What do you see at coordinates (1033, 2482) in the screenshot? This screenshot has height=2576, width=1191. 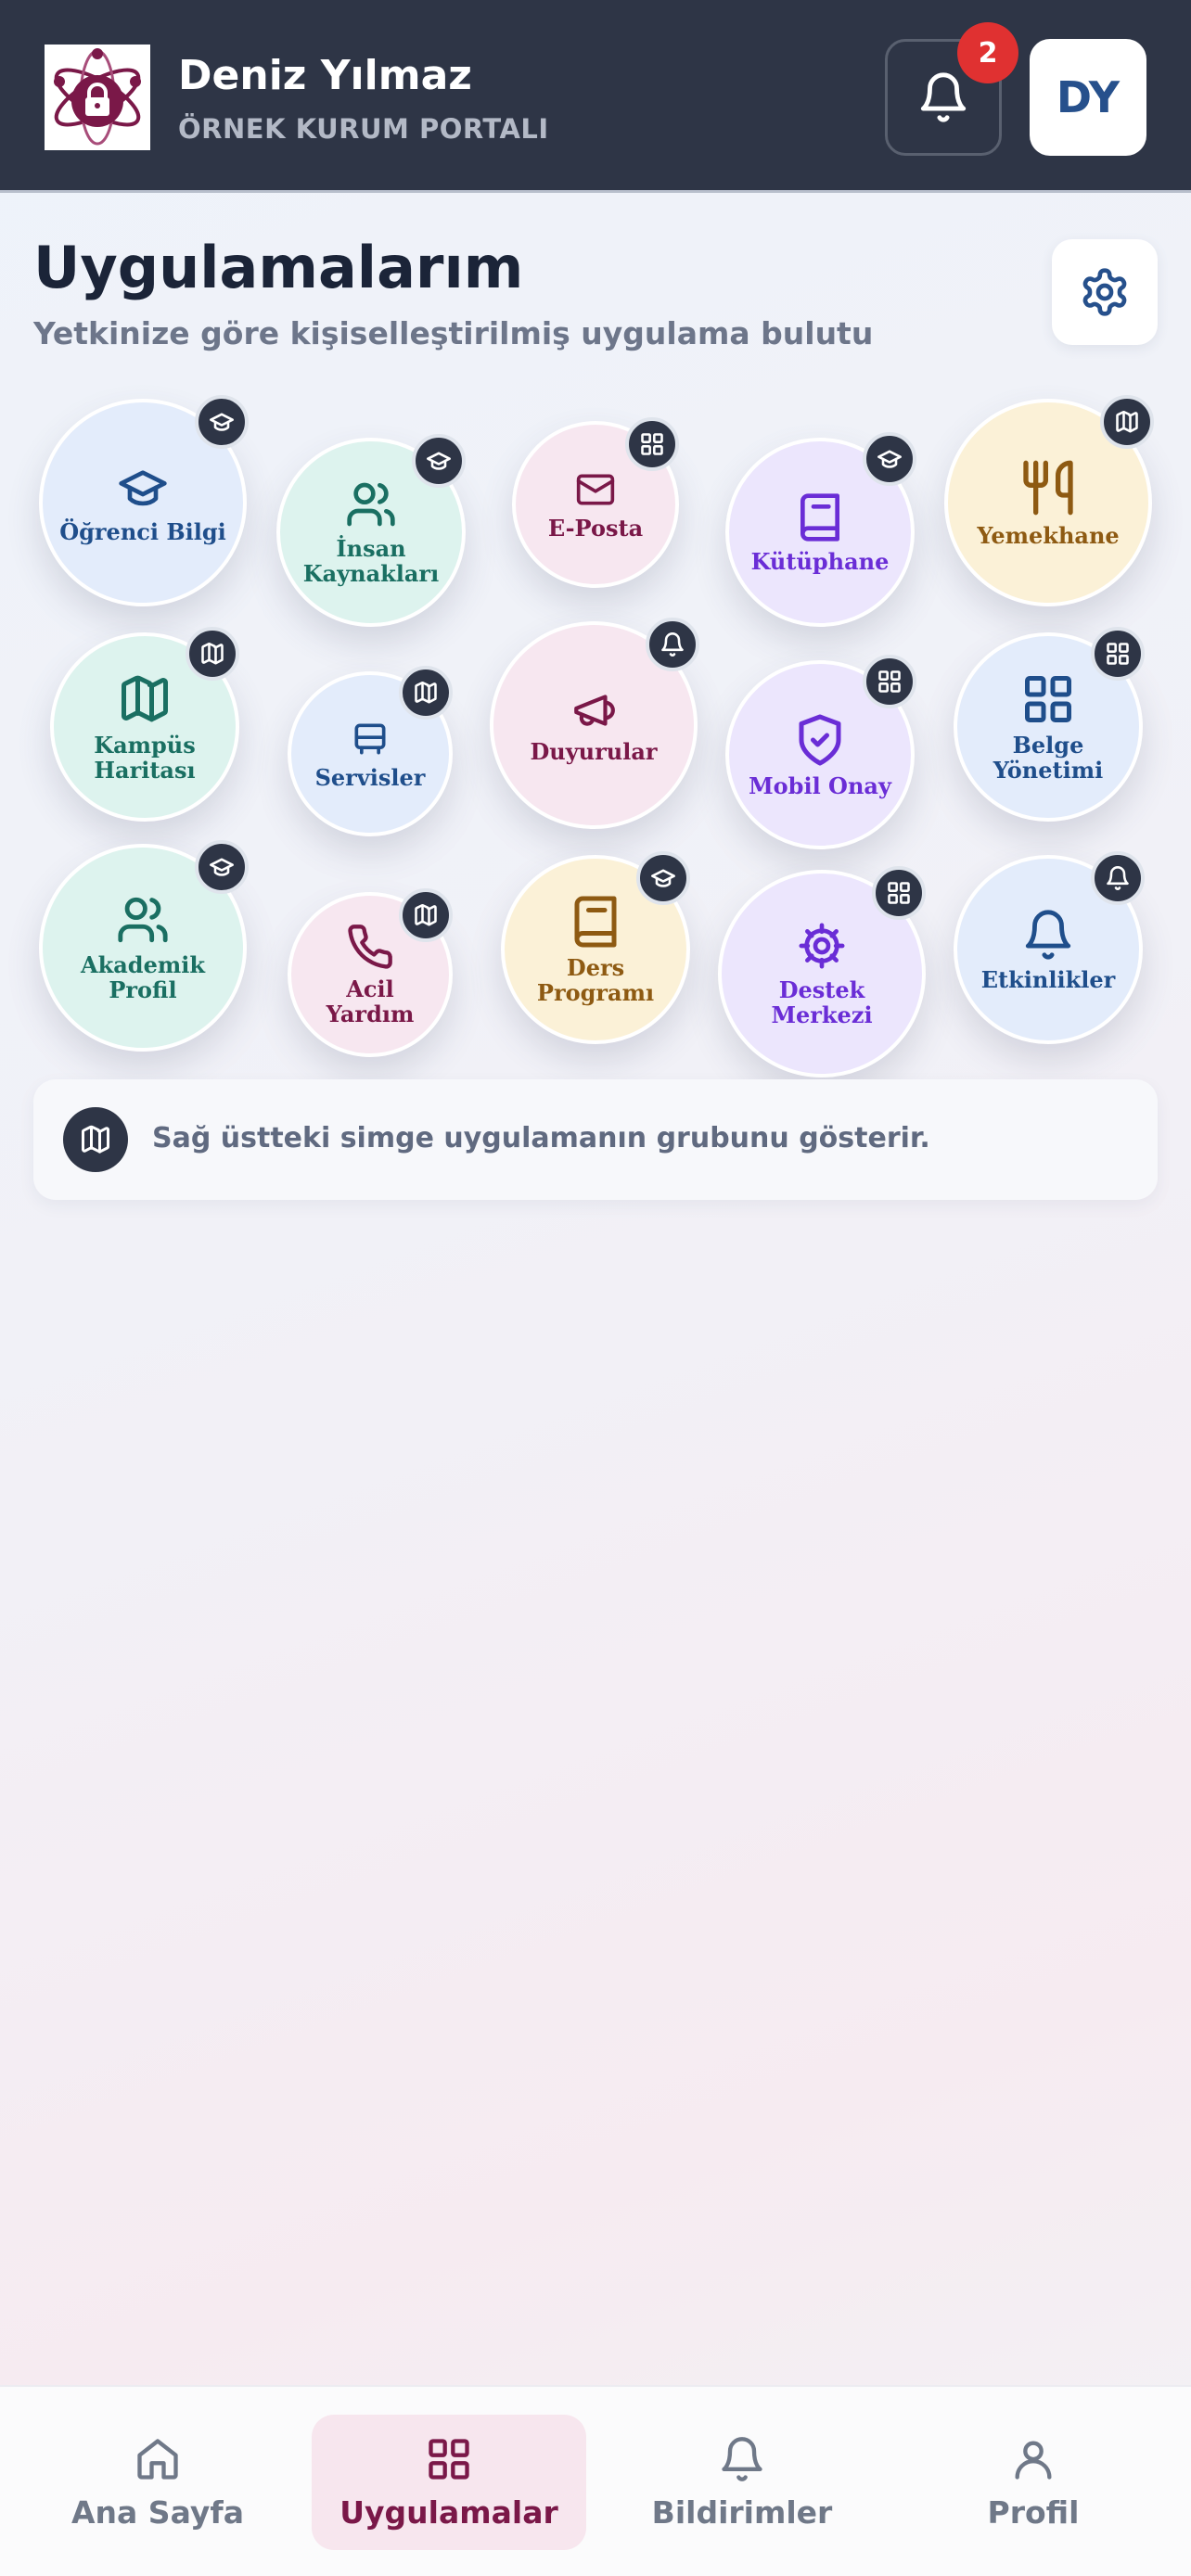 I see `nav-item-profil: Profil` at bounding box center [1033, 2482].